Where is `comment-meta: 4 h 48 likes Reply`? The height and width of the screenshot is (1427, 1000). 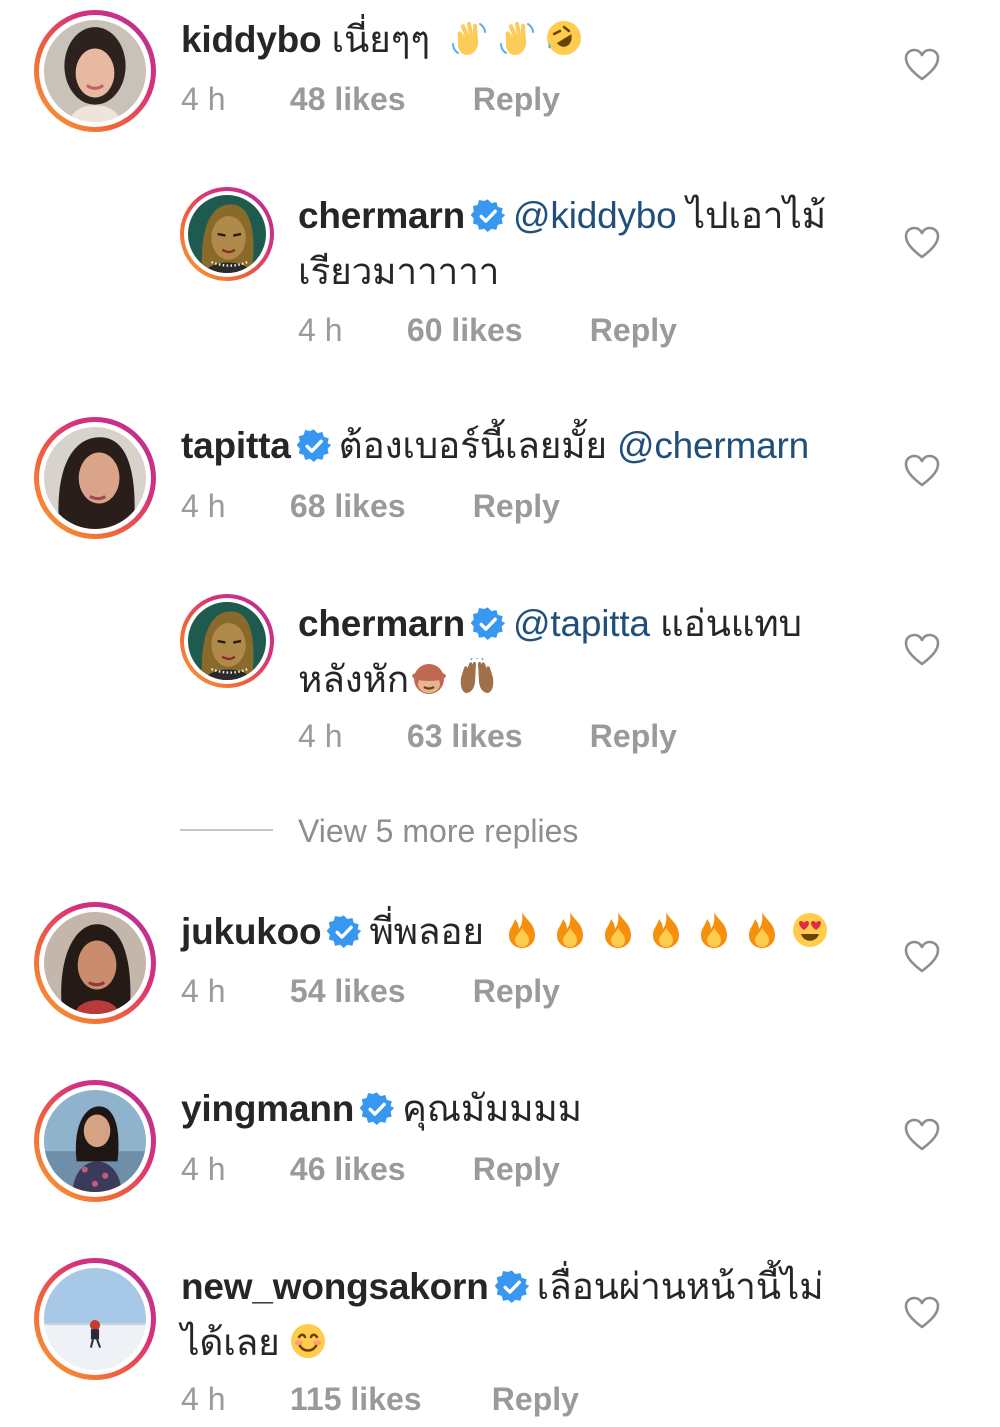 comment-meta: 4 h 48 likes Reply is located at coordinates (370, 99).